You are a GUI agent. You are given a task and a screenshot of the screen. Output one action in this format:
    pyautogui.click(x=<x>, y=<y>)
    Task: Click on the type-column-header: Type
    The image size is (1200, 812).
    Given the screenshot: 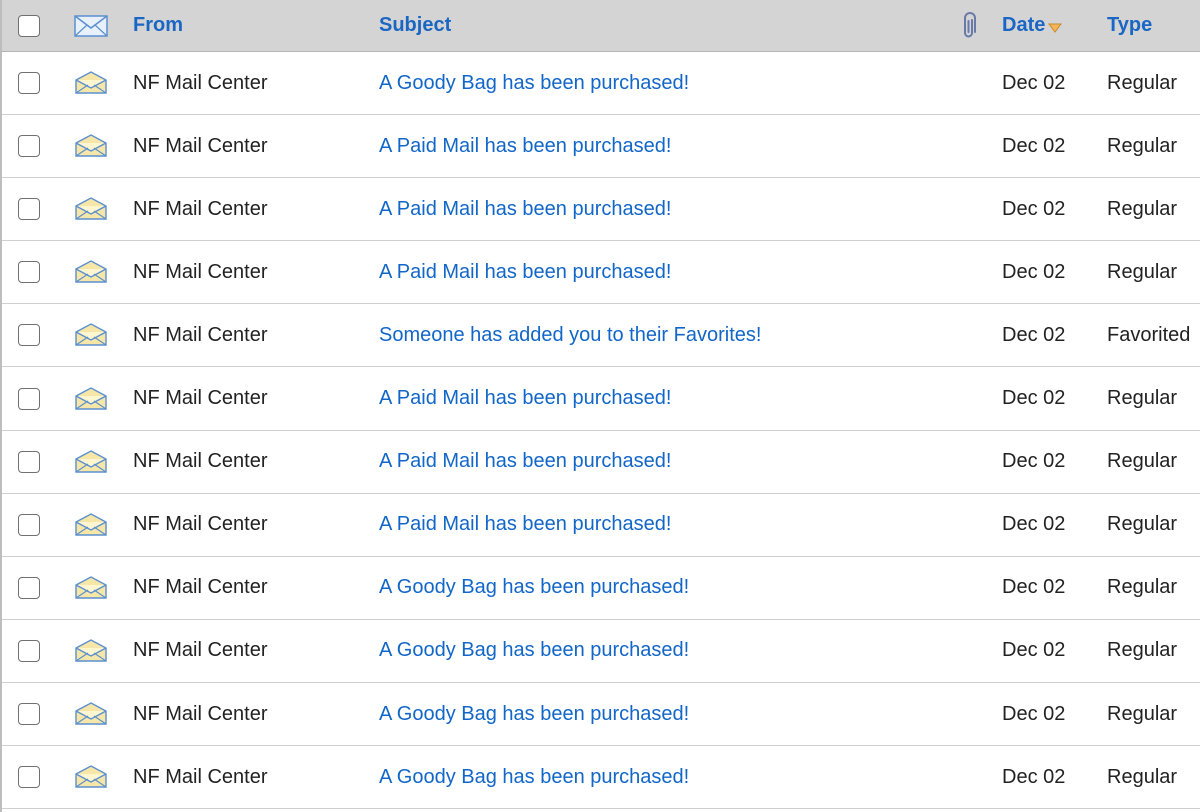 What is the action you would take?
    pyautogui.click(x=1129, y=25)
    